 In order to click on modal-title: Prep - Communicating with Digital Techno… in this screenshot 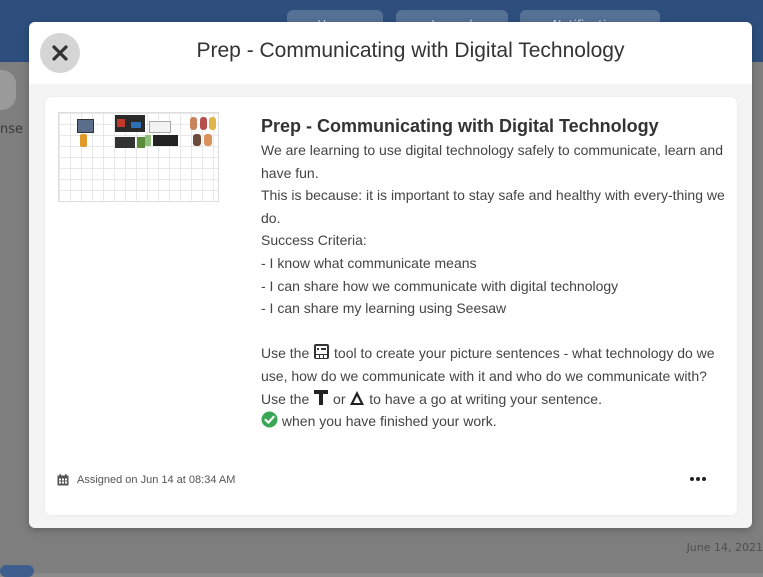, I will do `click(410, 50)`.